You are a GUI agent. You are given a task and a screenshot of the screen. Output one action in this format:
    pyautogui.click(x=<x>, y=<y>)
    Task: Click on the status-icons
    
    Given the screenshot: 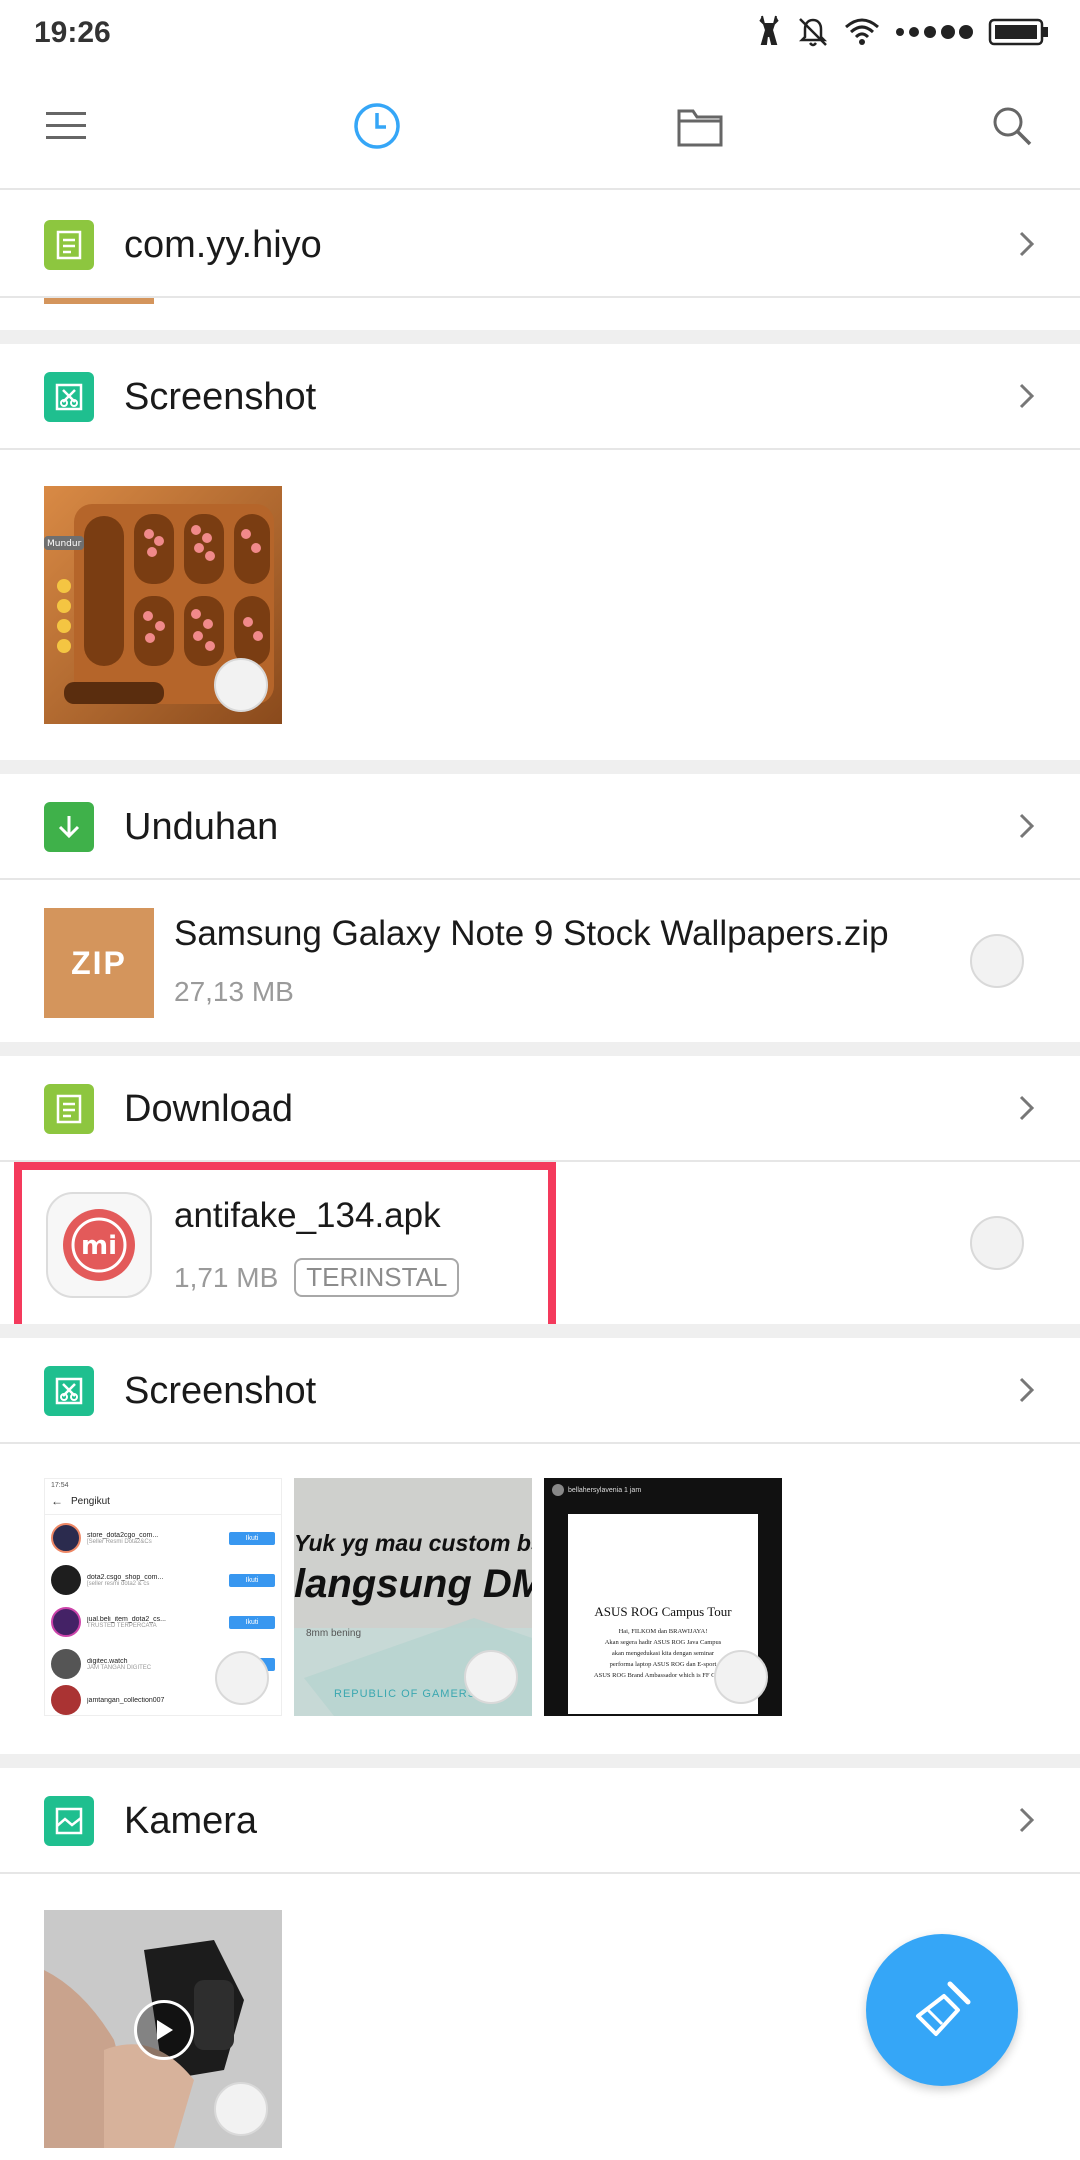 What is the action you would take?
    pyautogui.click(x=903, y=32)
    